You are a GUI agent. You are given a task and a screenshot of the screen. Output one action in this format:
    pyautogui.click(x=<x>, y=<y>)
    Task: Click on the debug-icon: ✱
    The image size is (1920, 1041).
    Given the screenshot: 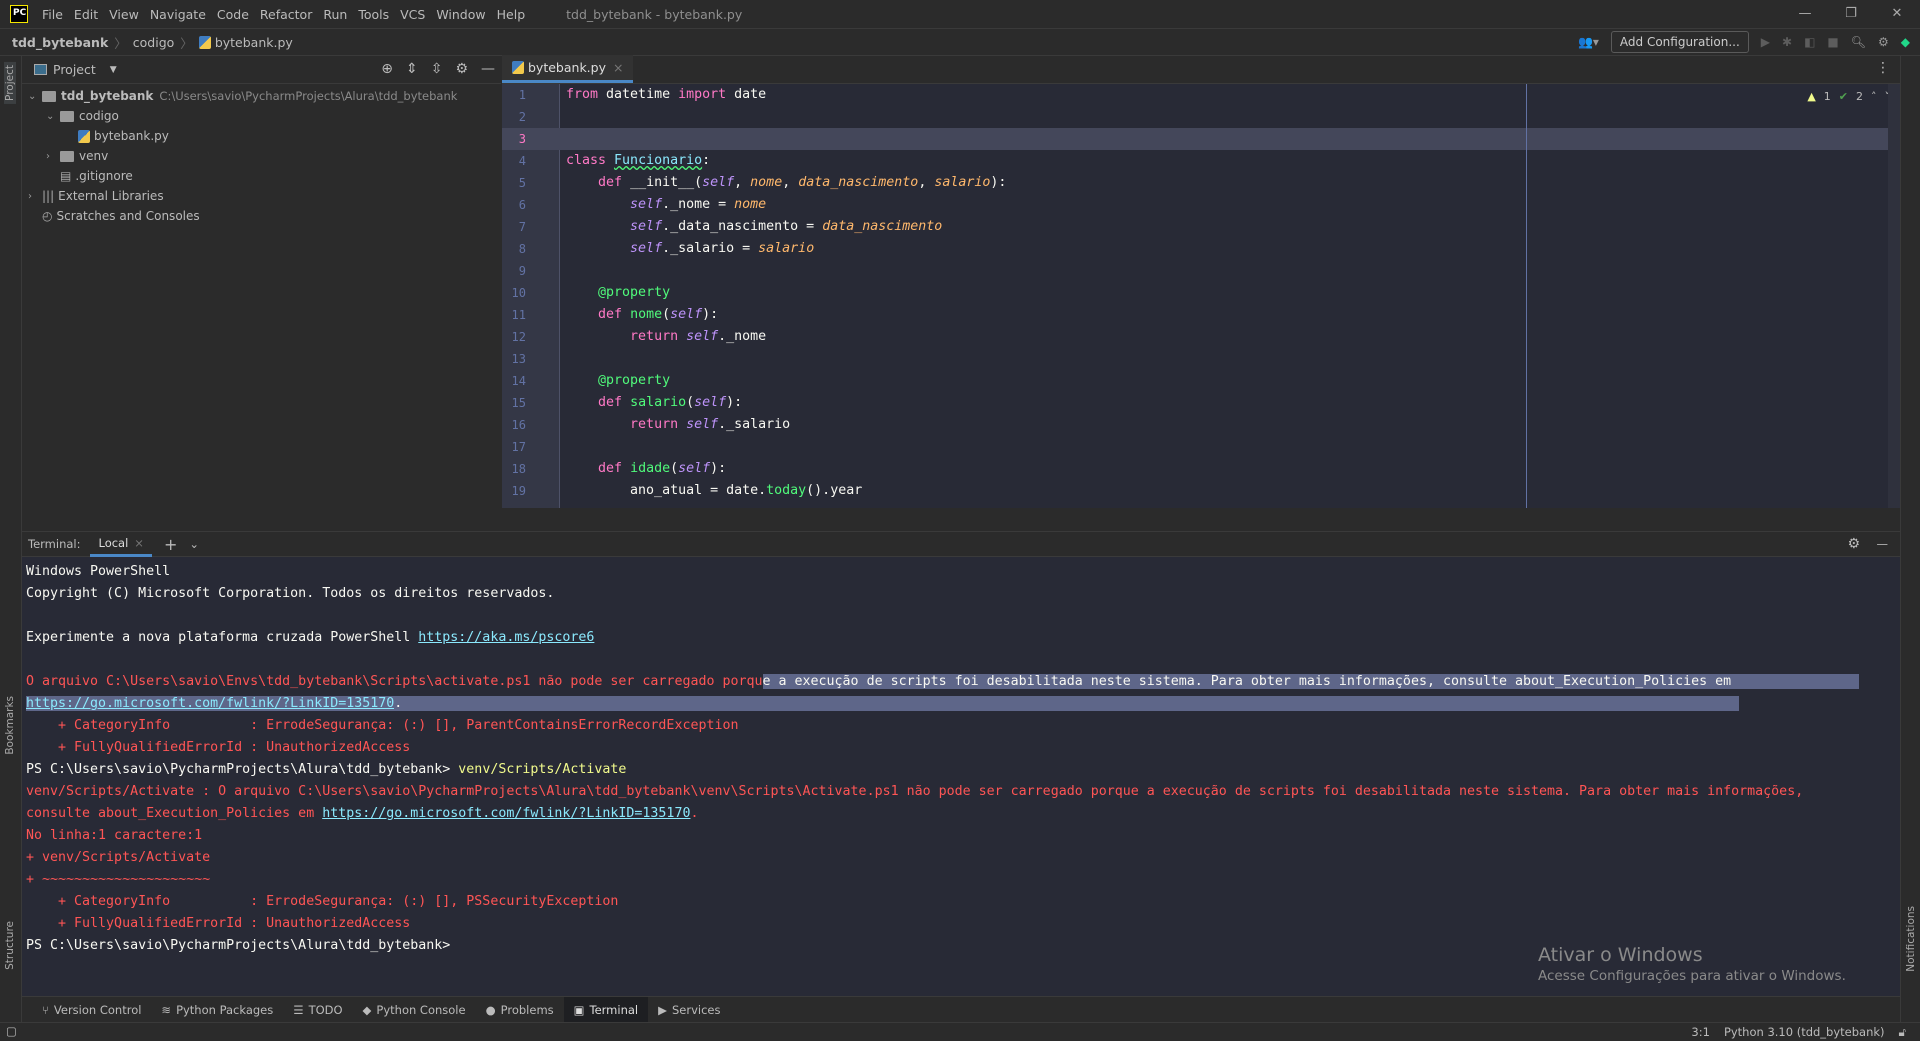 What is the action you would take?
    pyautogui.click(x=1787, y=42)
    